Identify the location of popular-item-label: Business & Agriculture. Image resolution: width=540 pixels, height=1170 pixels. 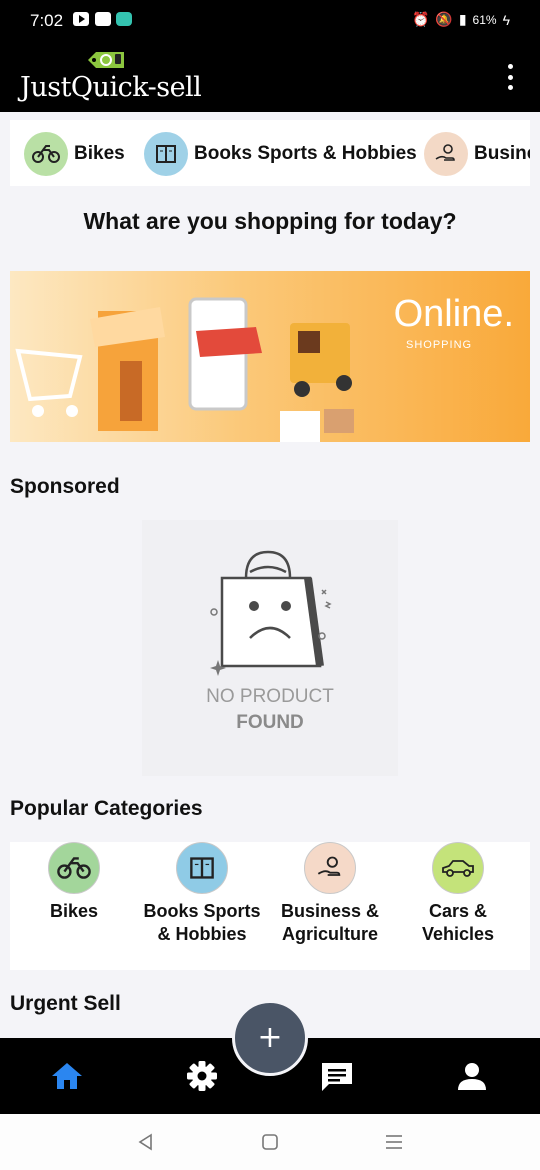
(330, 922).